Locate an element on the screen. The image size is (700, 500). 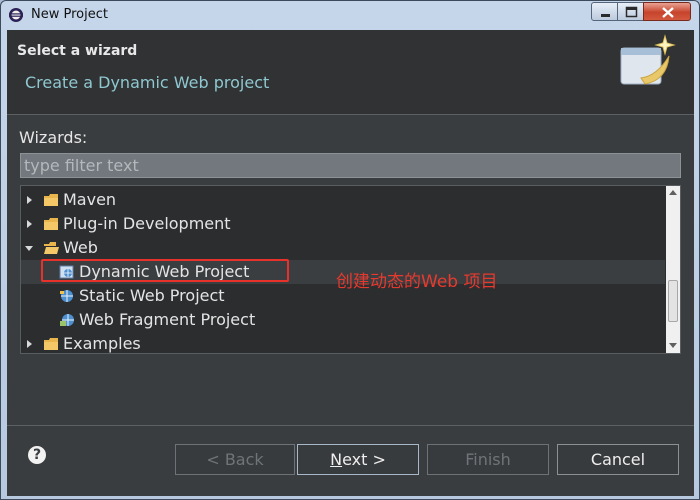
help-icon: ? is located at coordinates (37, 455).